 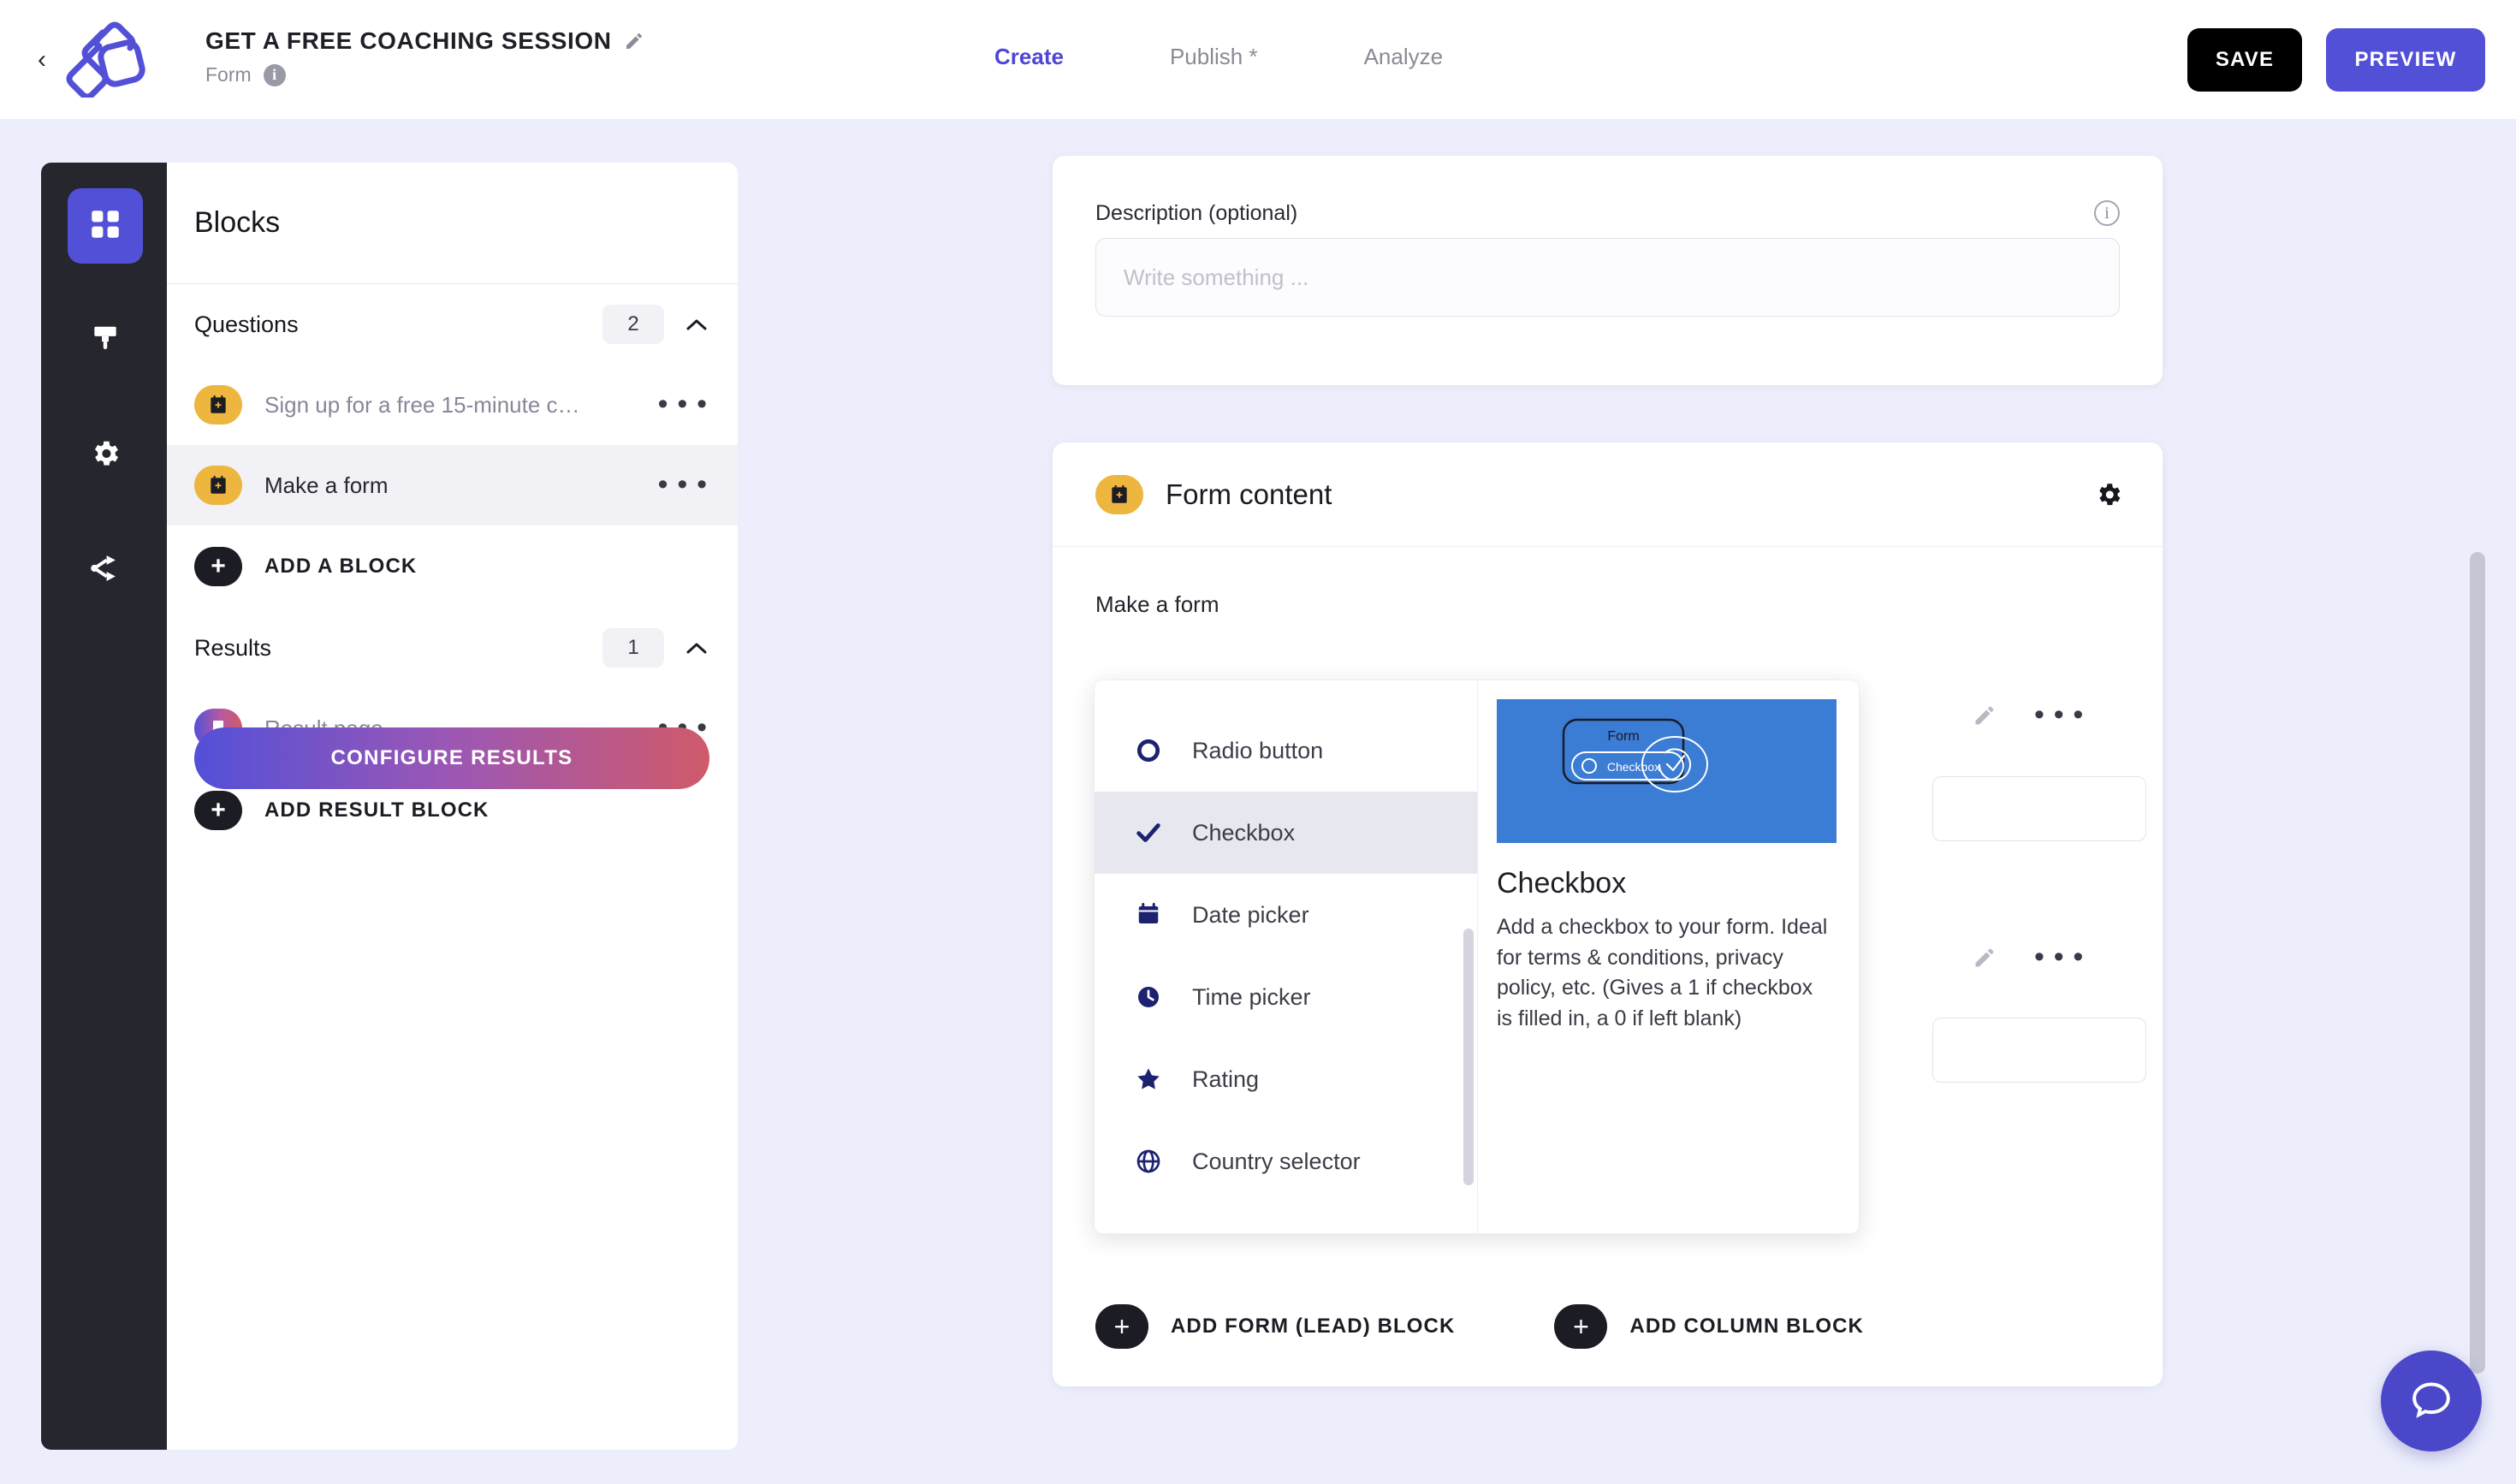 I want to click on field-type-option-label: Radio button, so click(x=1258, y=750).